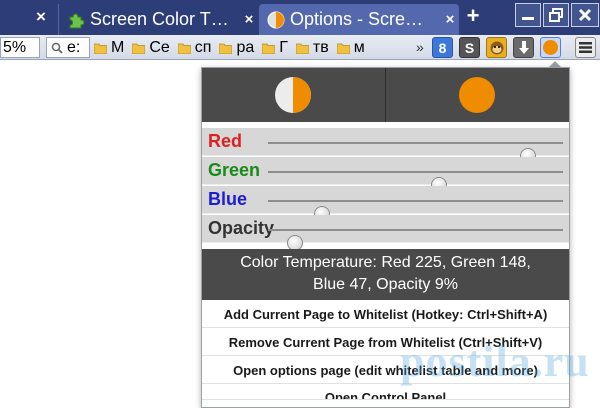 This screenshot has width=600, height=408. What do you see at coordinates (385, 284) in the screenshot?
I see `status-line: Blue 47, Opacity 9%` at bounding box center [385, 284].